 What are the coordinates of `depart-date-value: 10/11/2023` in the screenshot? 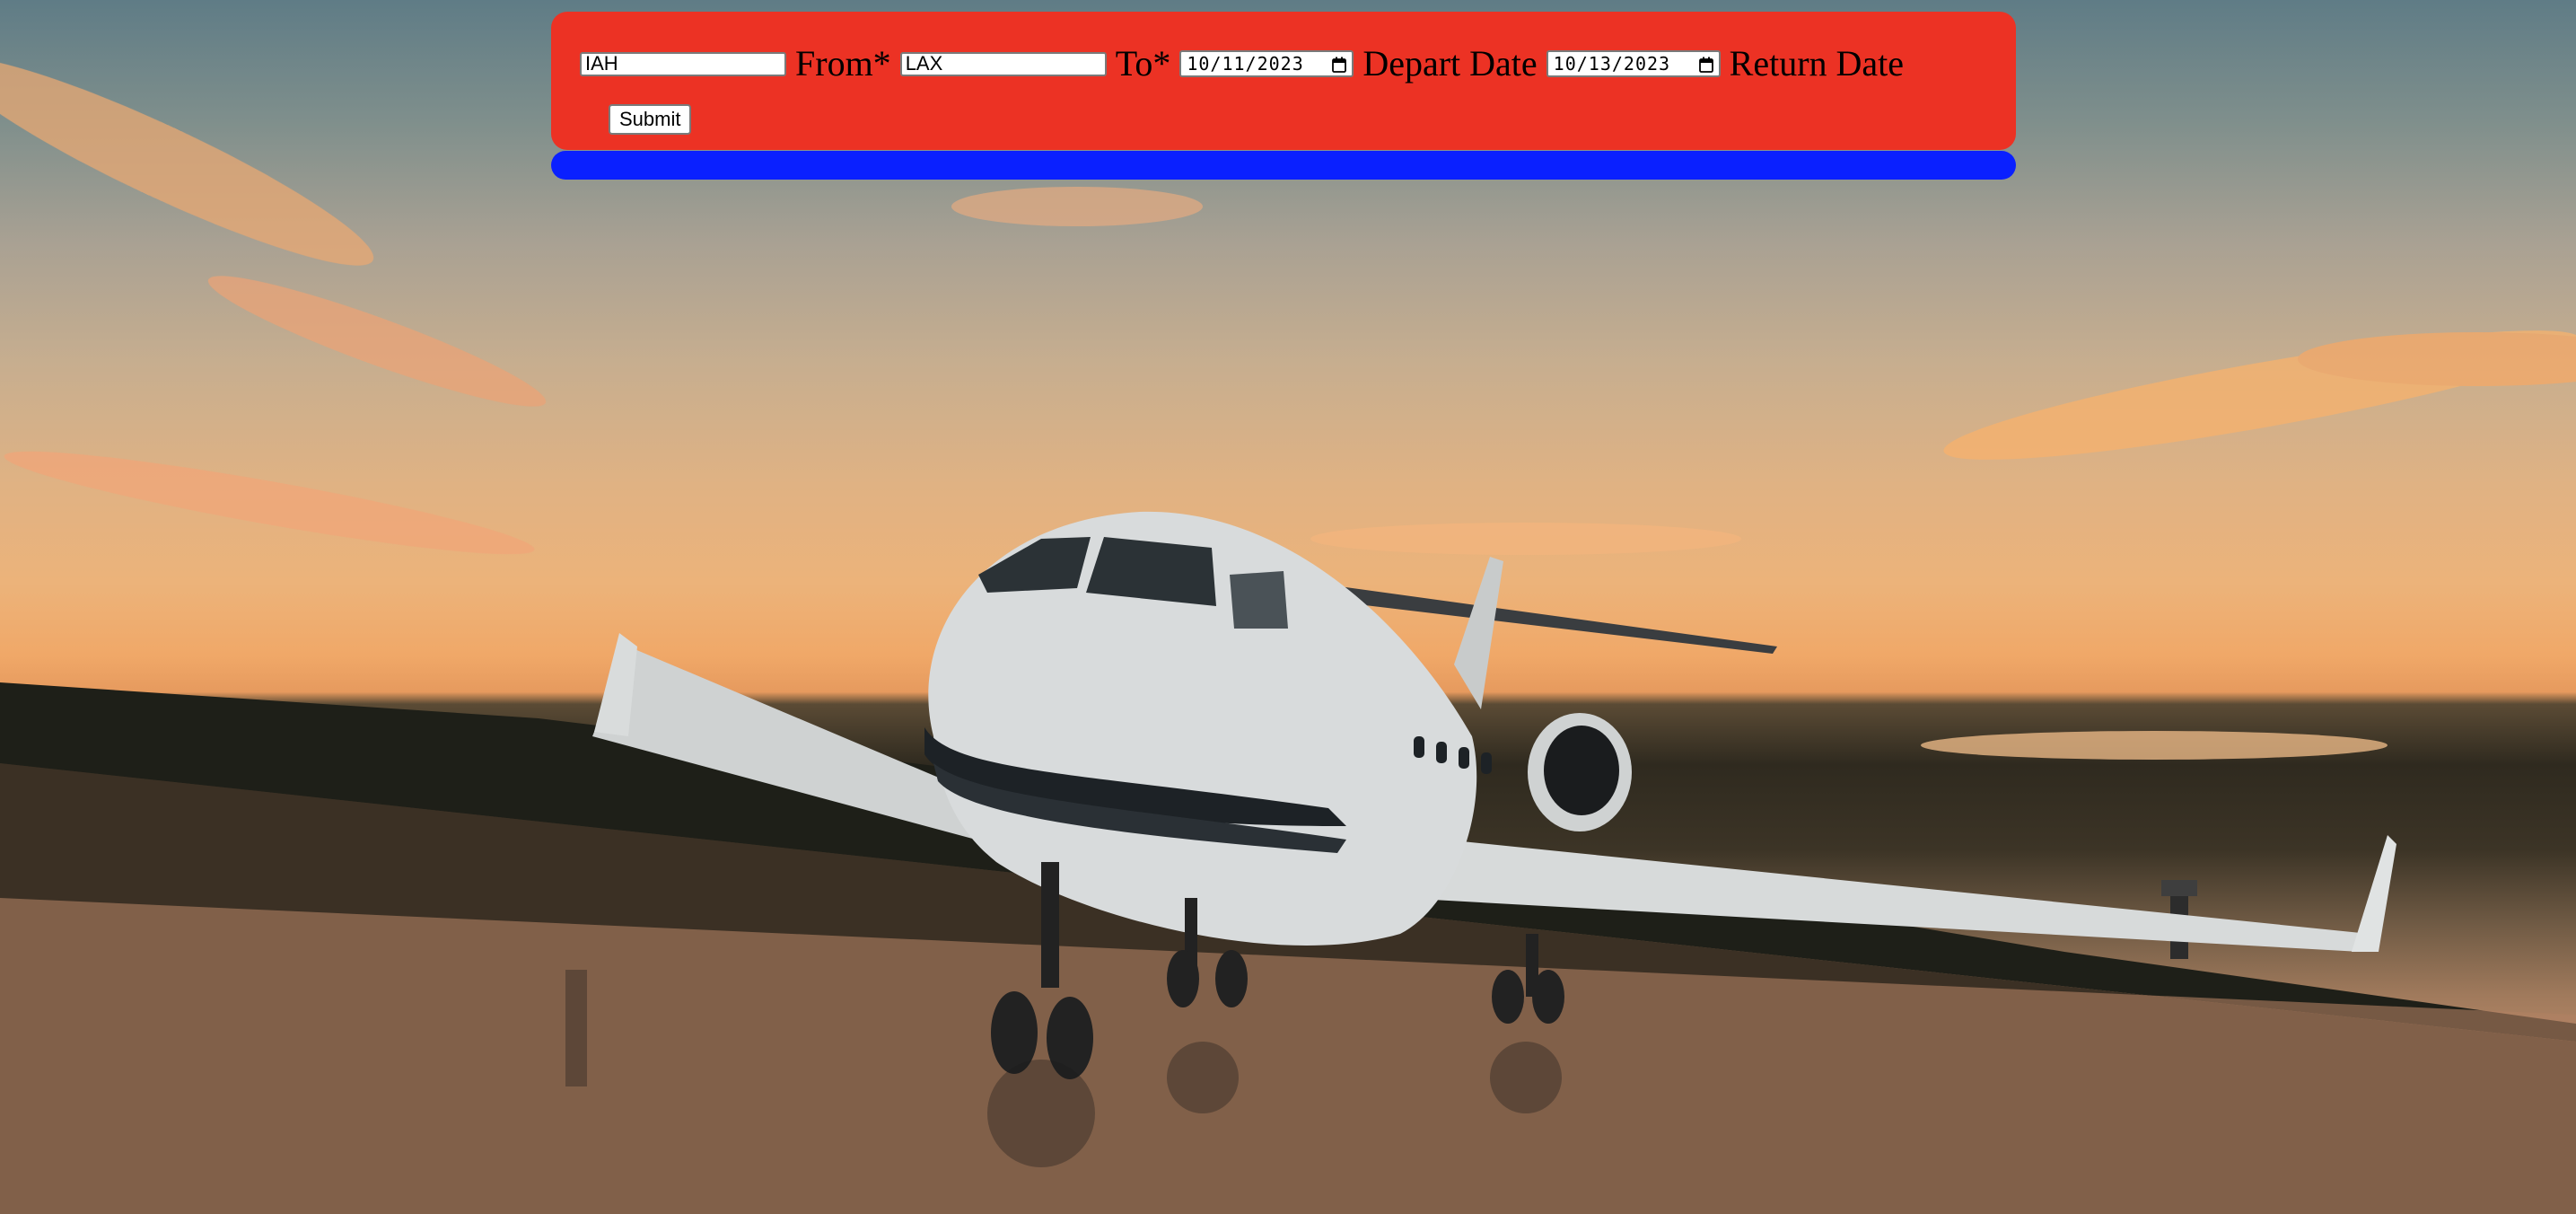 It's located at (1245, 64).